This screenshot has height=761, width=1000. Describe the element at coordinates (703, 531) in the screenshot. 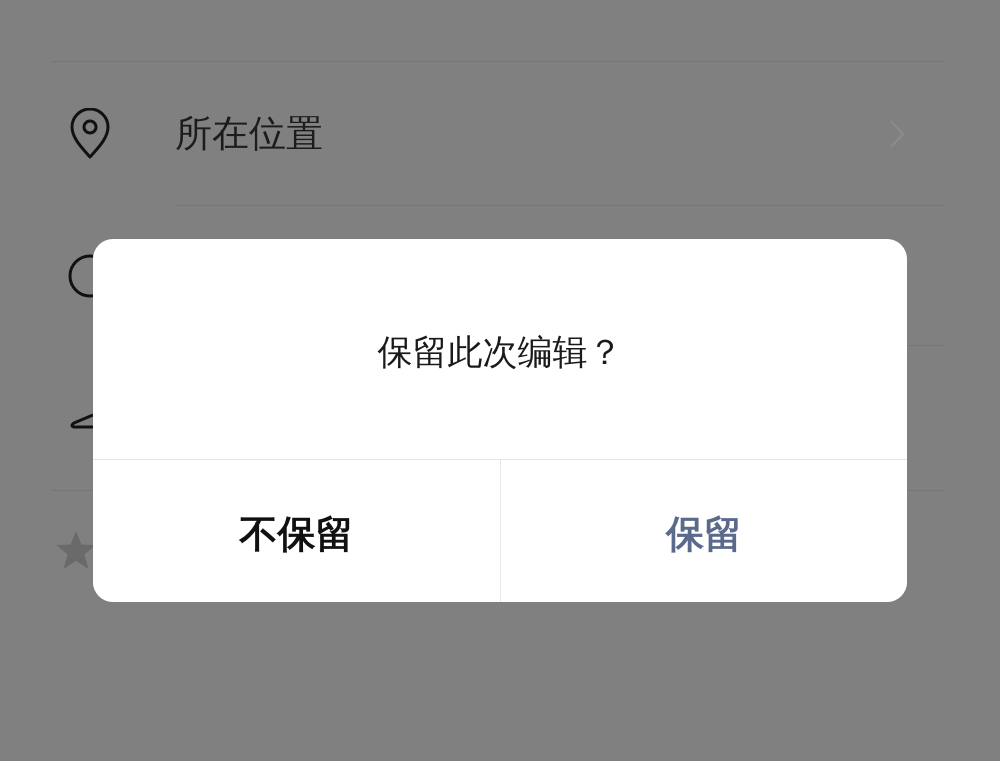

I see `keep-button: 保留` at that location.